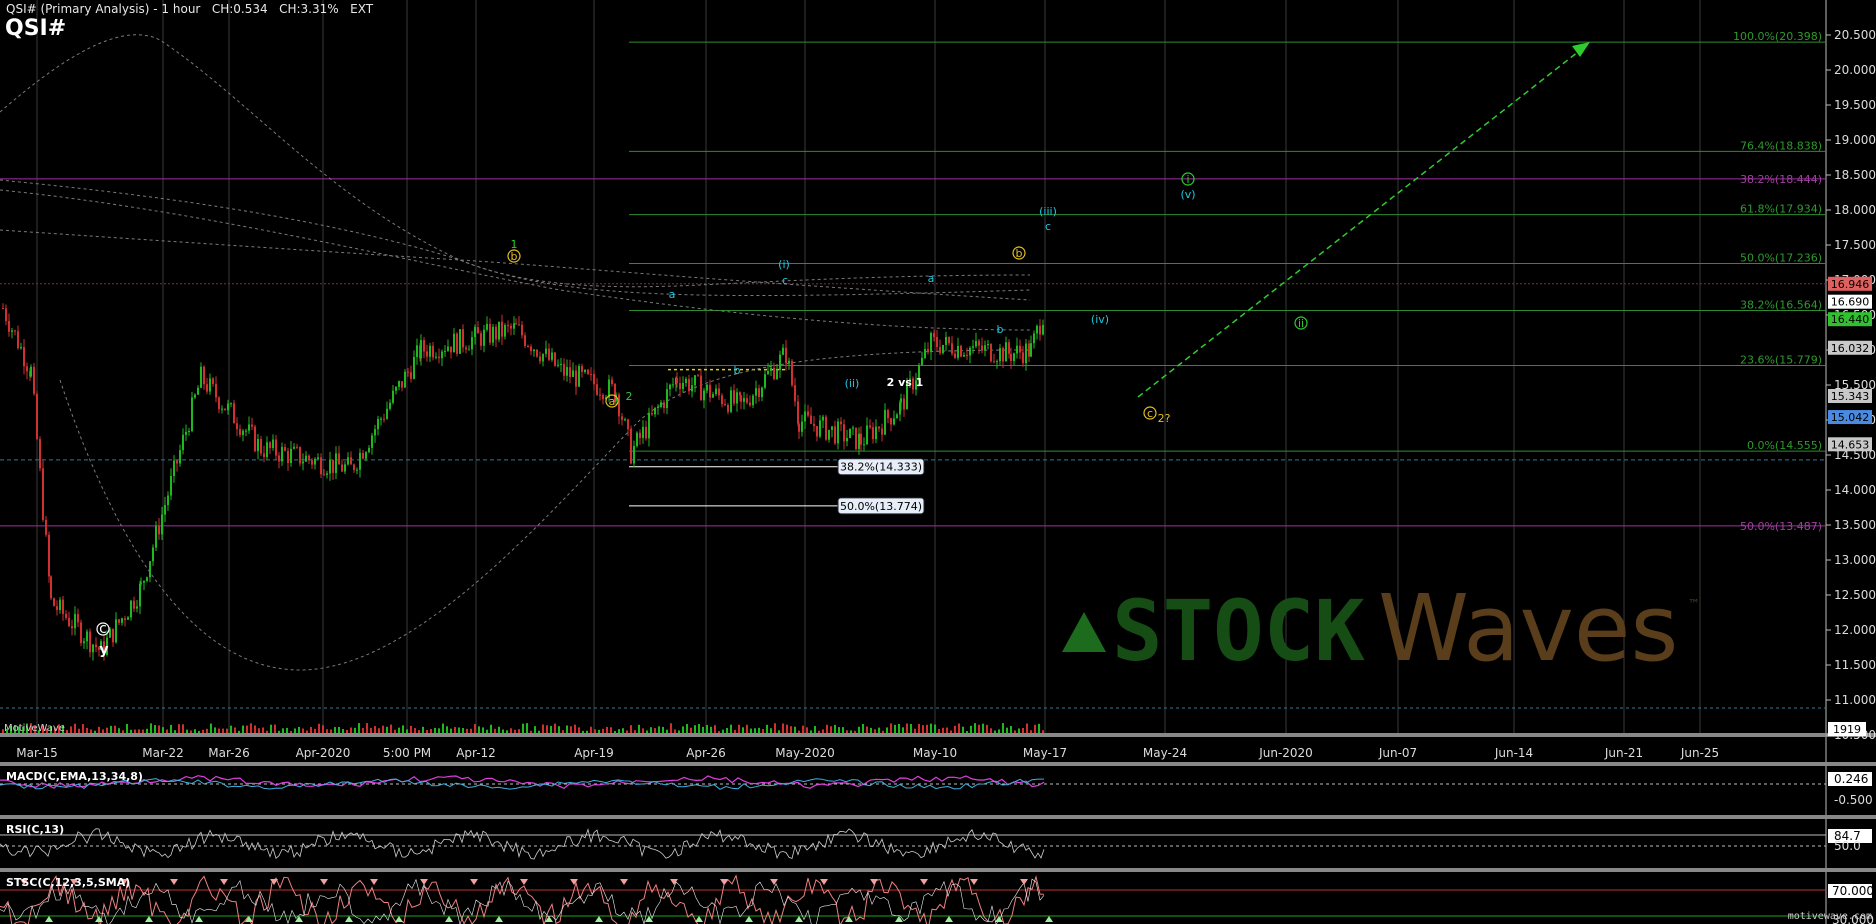  What do you see at coordinates (514, 256) in the screenshot?
I see `wave-label: b` at bounding box center [514, 256].